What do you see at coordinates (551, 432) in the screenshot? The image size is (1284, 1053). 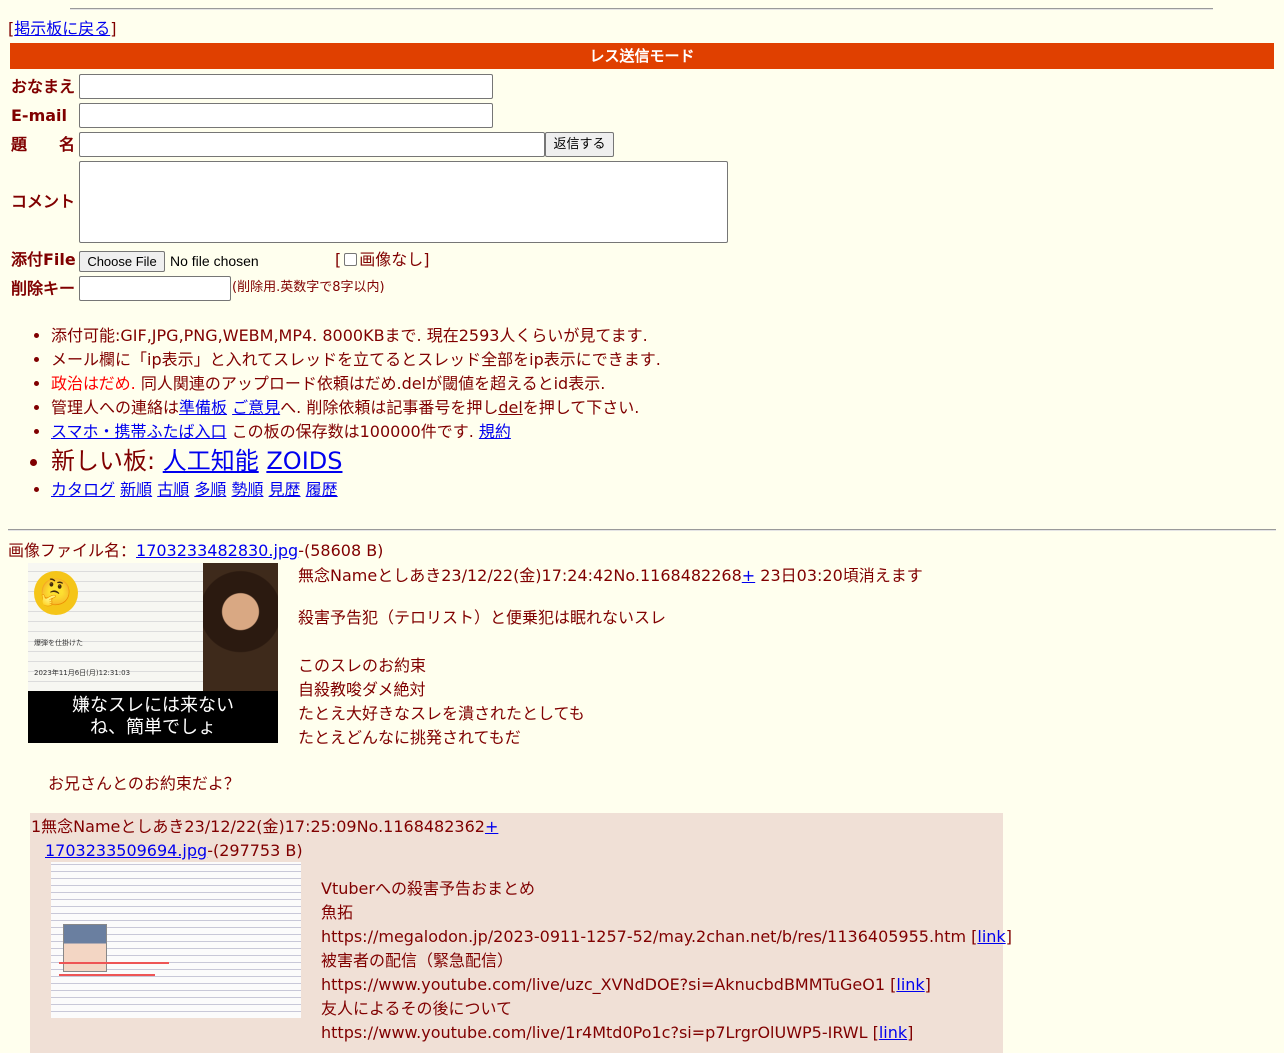 I see `rule-mobile: スマホ・携帯ふたば入口 この板の保存数は100000件です. 規約` at bounding box center [551, 432].